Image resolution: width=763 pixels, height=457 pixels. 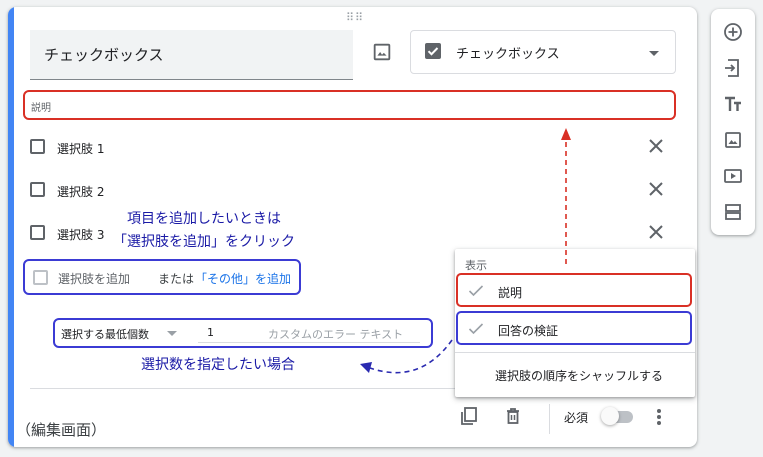 What do you see at coordinates (574, 290) in the screenshot?
I see `menu-item-description: 説明` at bounding box center [574, 290].